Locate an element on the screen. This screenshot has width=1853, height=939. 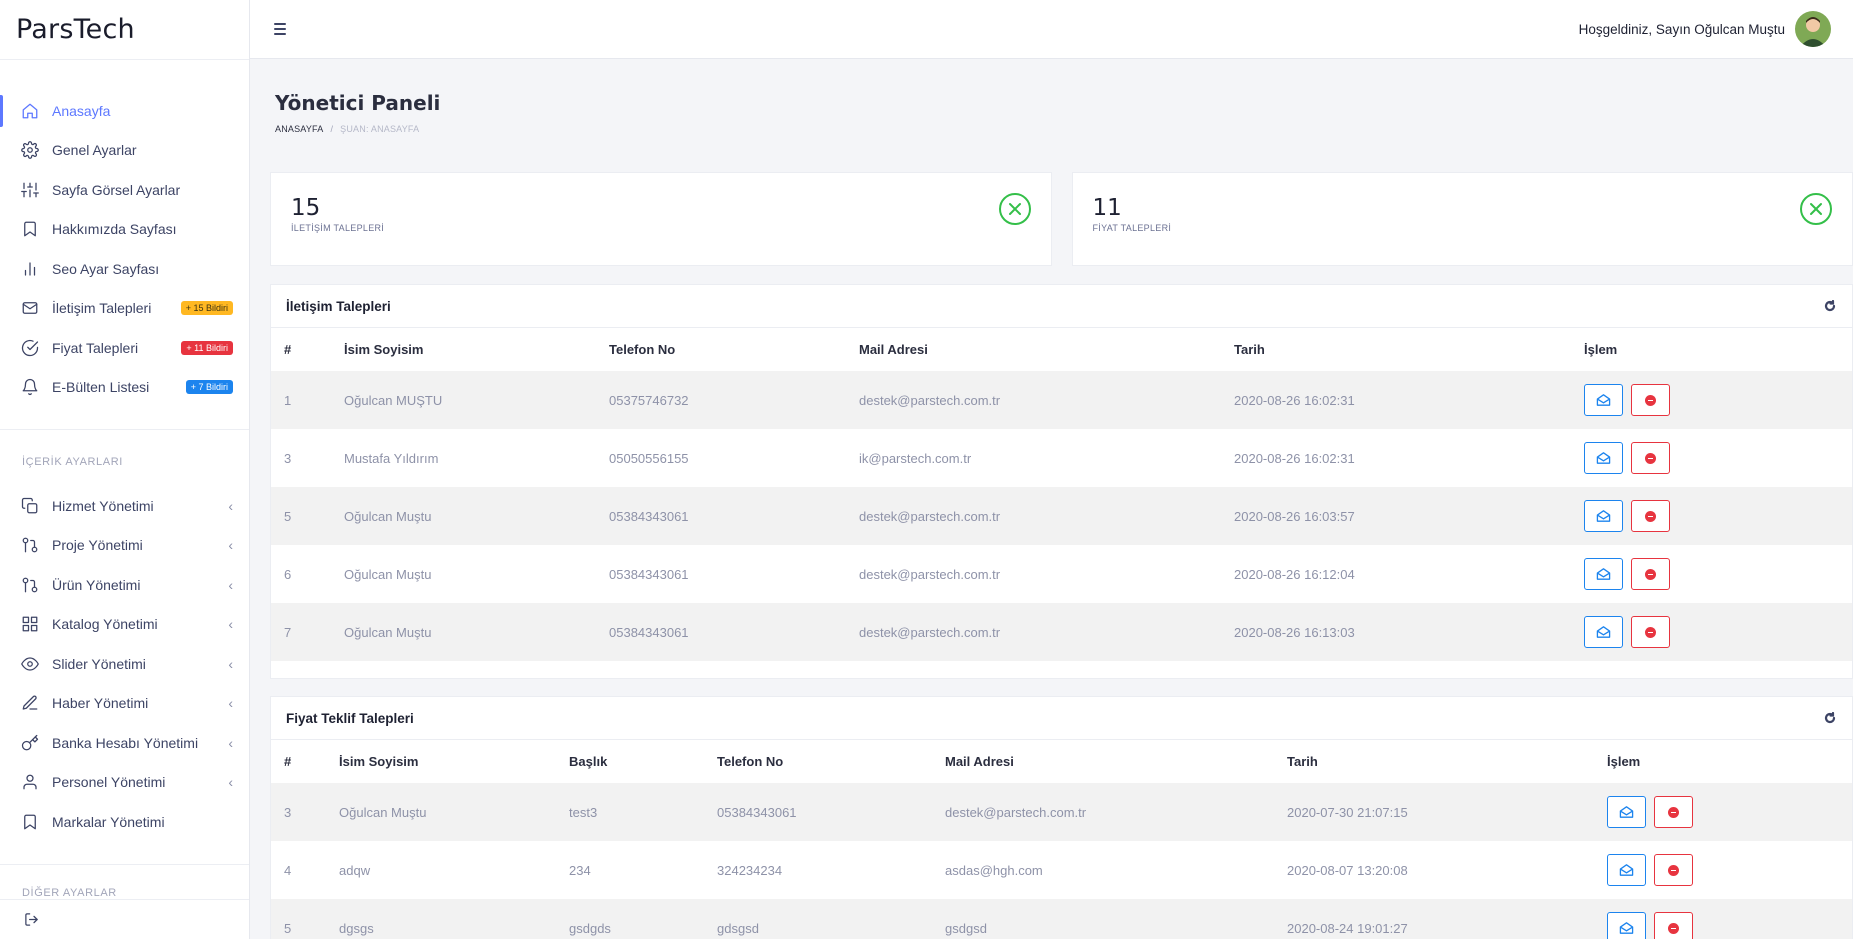
avatar is located at coordinates (1813, 29).